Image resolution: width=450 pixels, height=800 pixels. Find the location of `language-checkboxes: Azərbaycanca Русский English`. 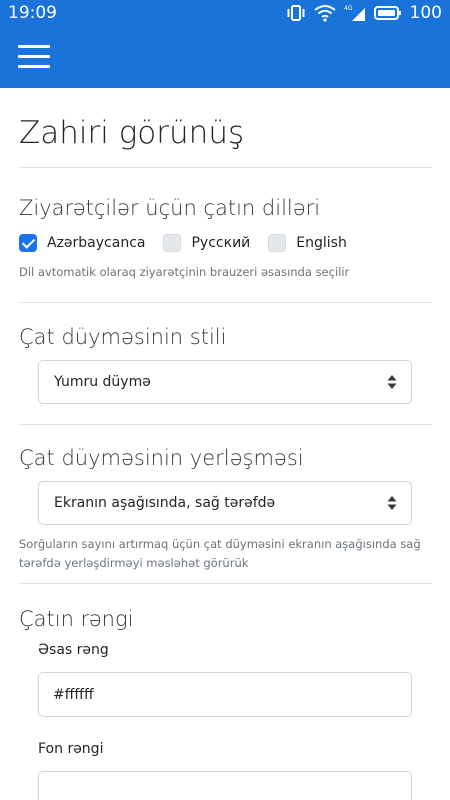

language-checkboxes: Azərbaycanca Русский English is located at coordinates (225, 243).